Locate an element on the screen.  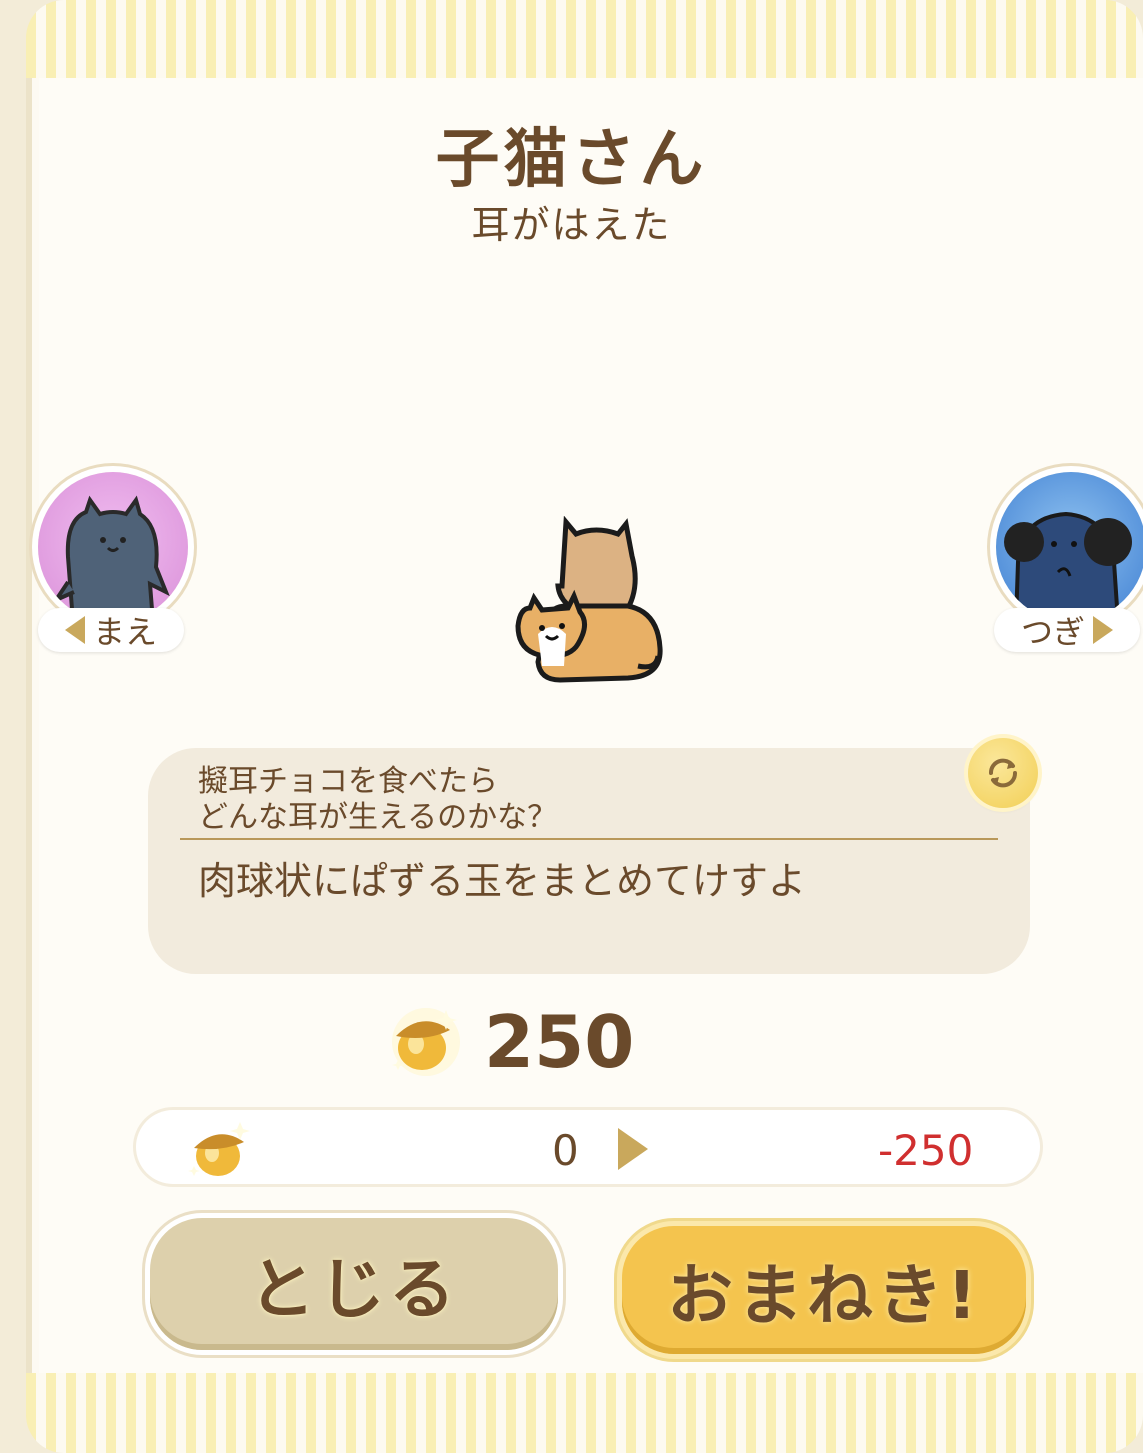
refresh-button is located at coordinates (1003, 773).